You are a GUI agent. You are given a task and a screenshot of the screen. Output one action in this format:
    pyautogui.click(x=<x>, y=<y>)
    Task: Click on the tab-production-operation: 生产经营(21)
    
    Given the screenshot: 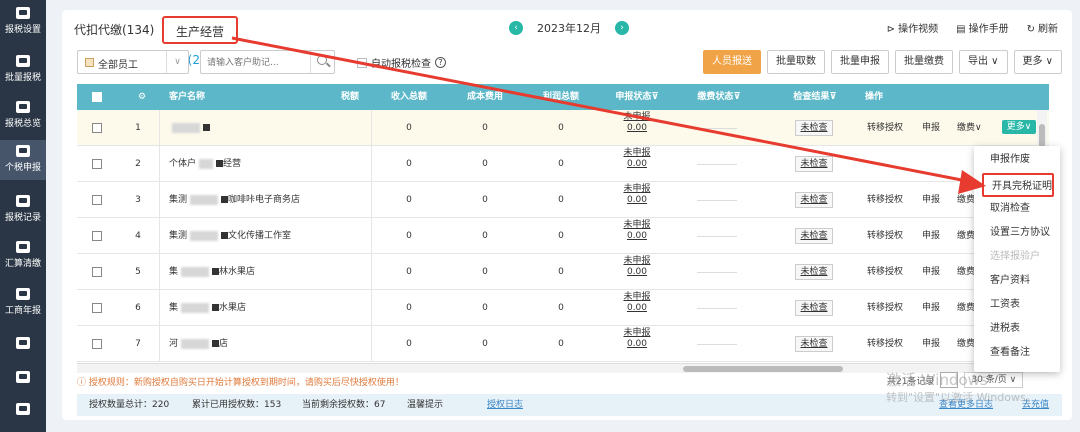 What is the action you would take?
    pyautogui.click(x=200, y=41)
    